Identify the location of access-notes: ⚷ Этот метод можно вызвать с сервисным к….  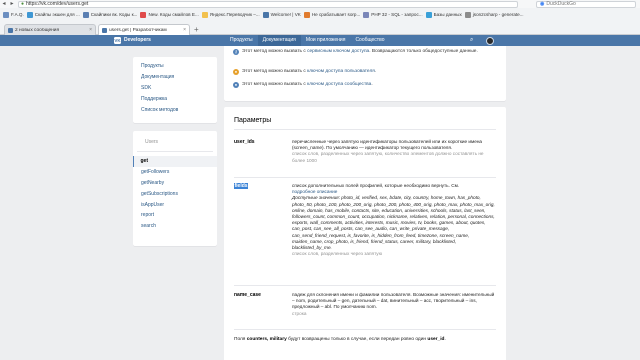
(365, 73).